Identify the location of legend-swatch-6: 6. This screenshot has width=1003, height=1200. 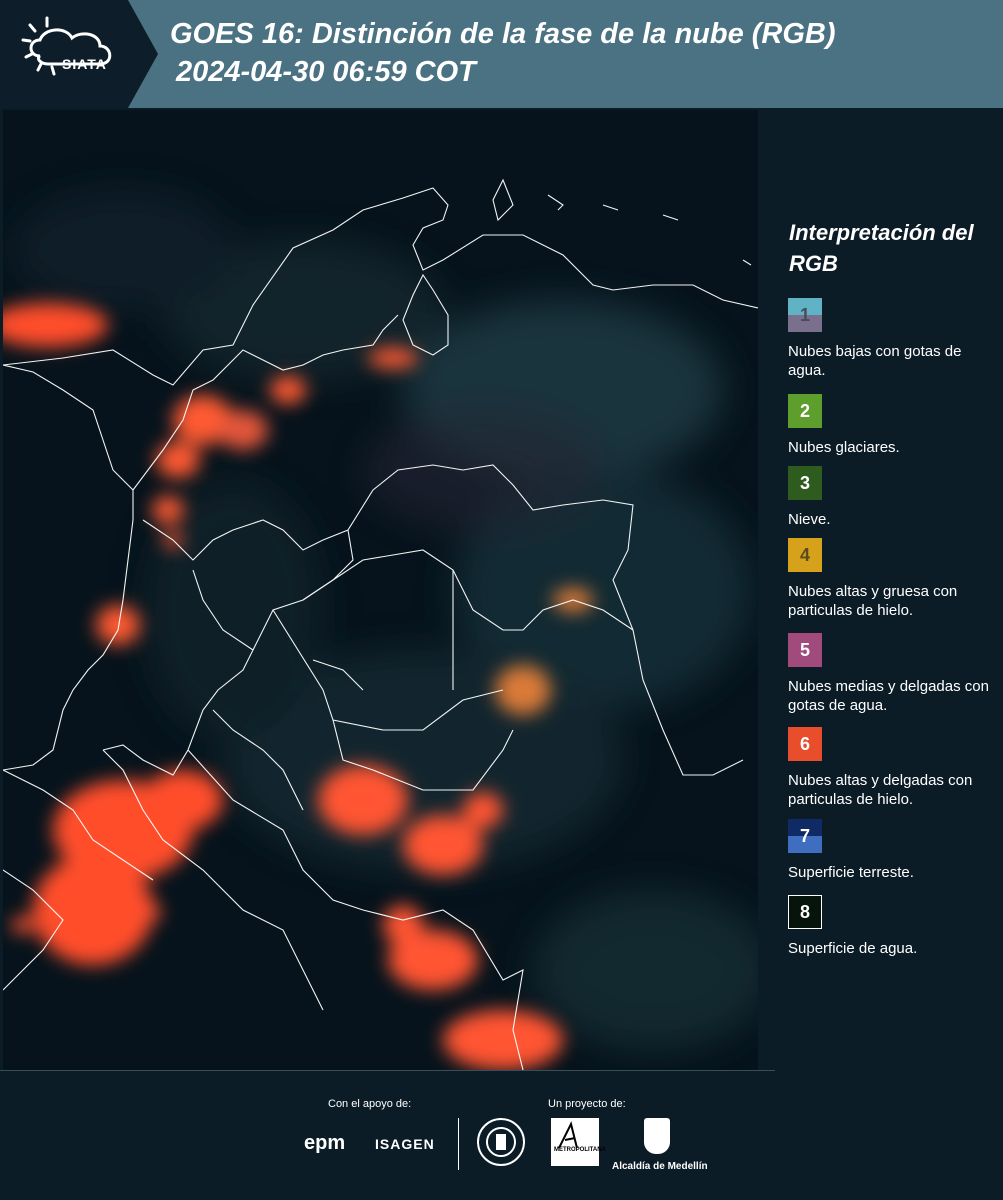
(805, 744).